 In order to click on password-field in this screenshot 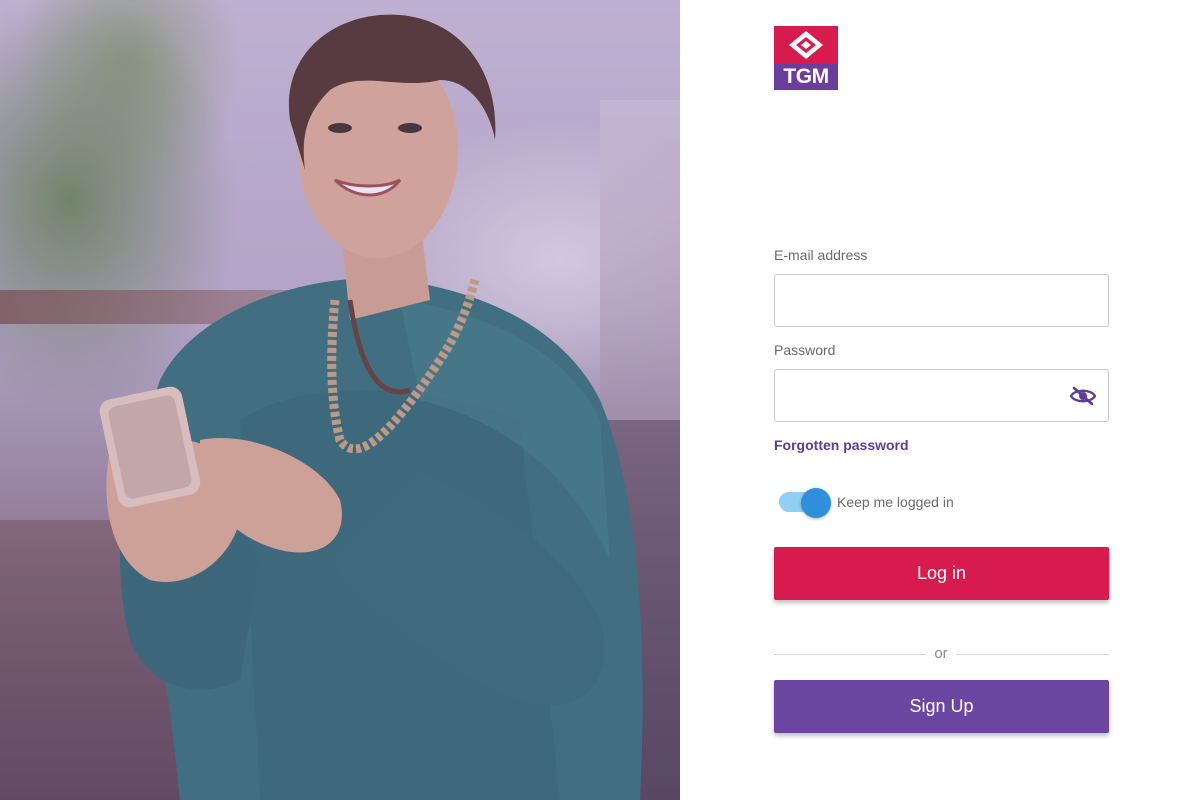, I will do `click(941, 395)`.